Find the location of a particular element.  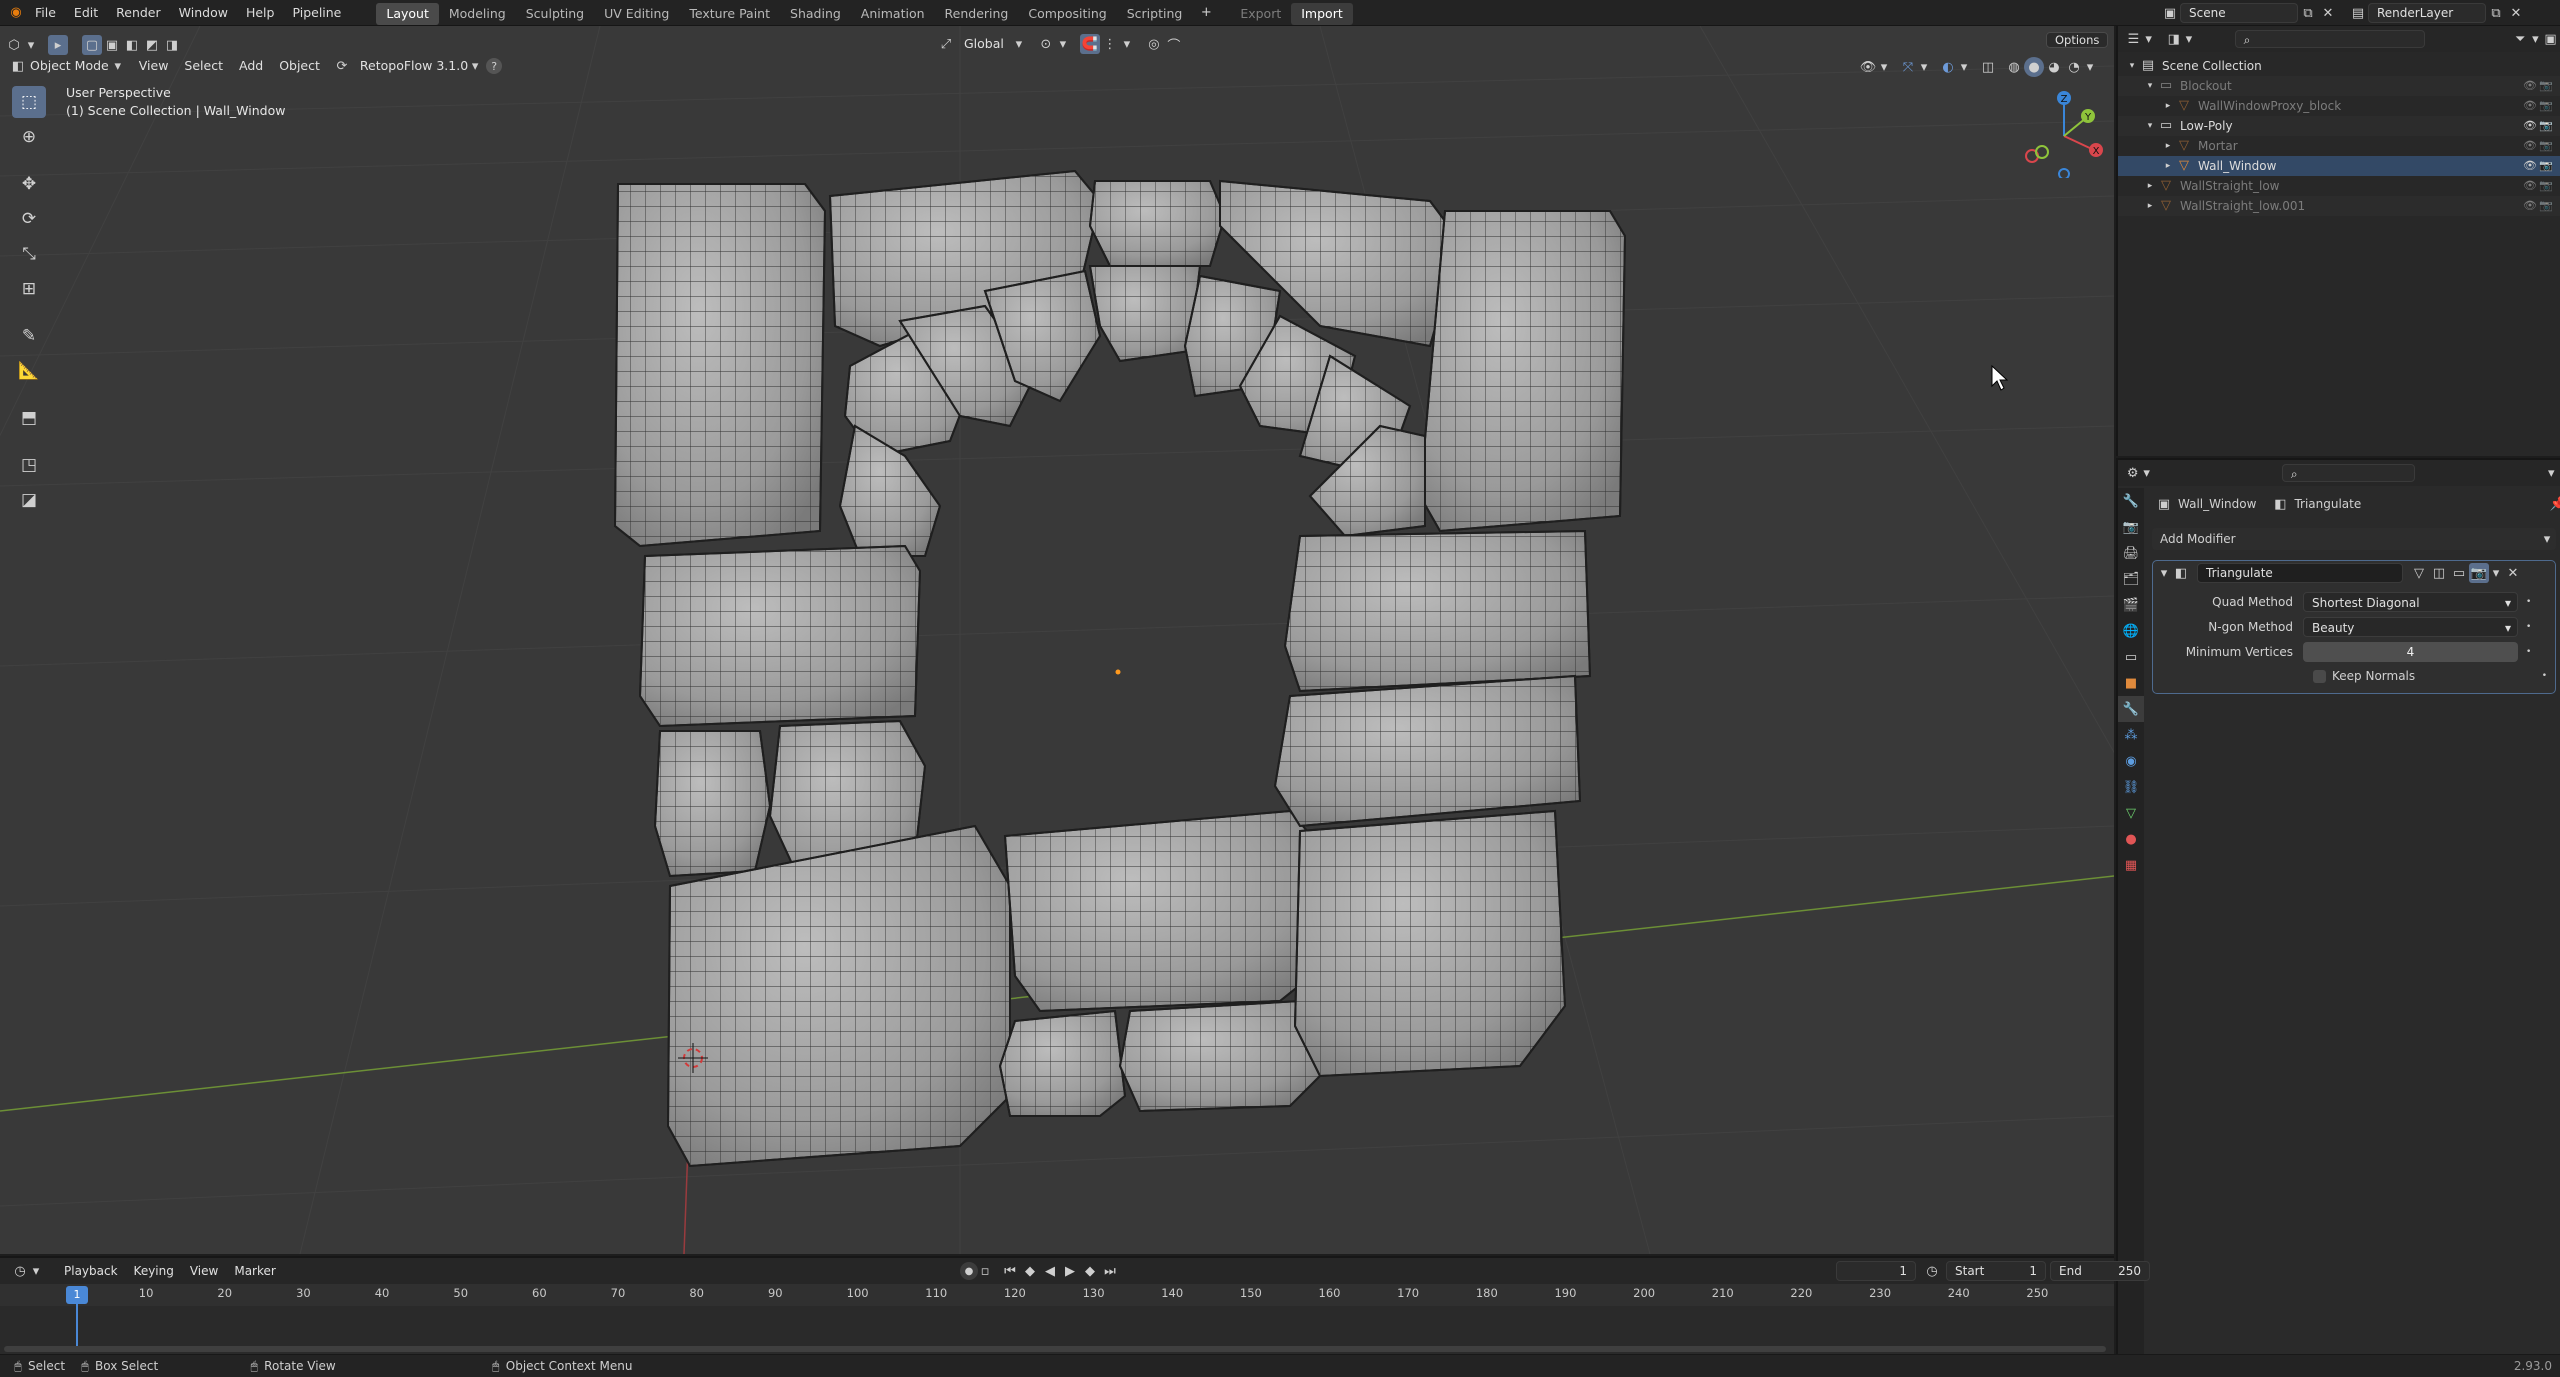

snap-chevron-icon: ▾ is located at coordinates (1127, 44).